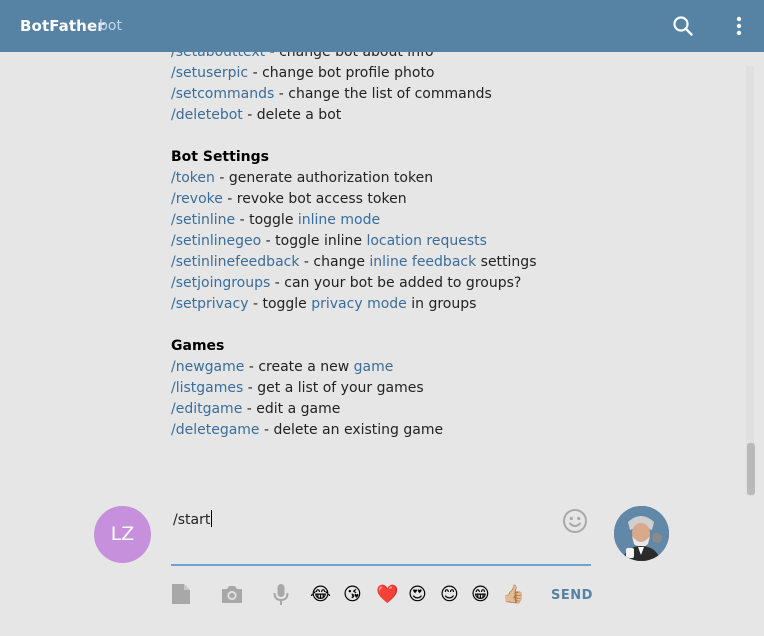 This screenshot has height=636, width=764. I want to click on chat-title: BotFather, so click(62, 26).